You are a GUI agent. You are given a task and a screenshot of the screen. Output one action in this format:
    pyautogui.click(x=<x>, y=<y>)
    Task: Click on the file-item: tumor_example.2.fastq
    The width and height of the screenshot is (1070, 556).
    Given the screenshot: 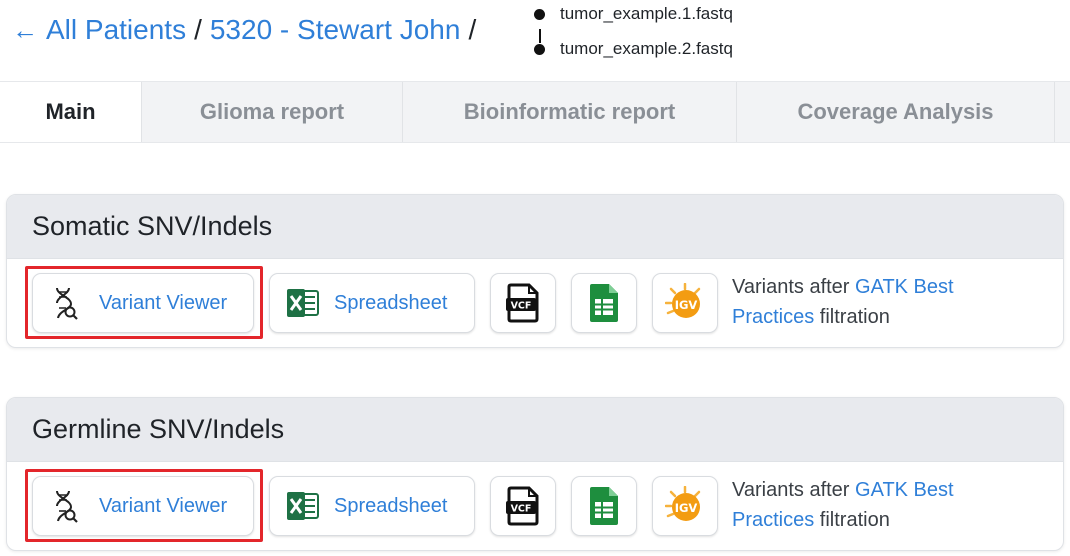 What is the action you would take?
    pyautogui.click(x=633, y=49)
    